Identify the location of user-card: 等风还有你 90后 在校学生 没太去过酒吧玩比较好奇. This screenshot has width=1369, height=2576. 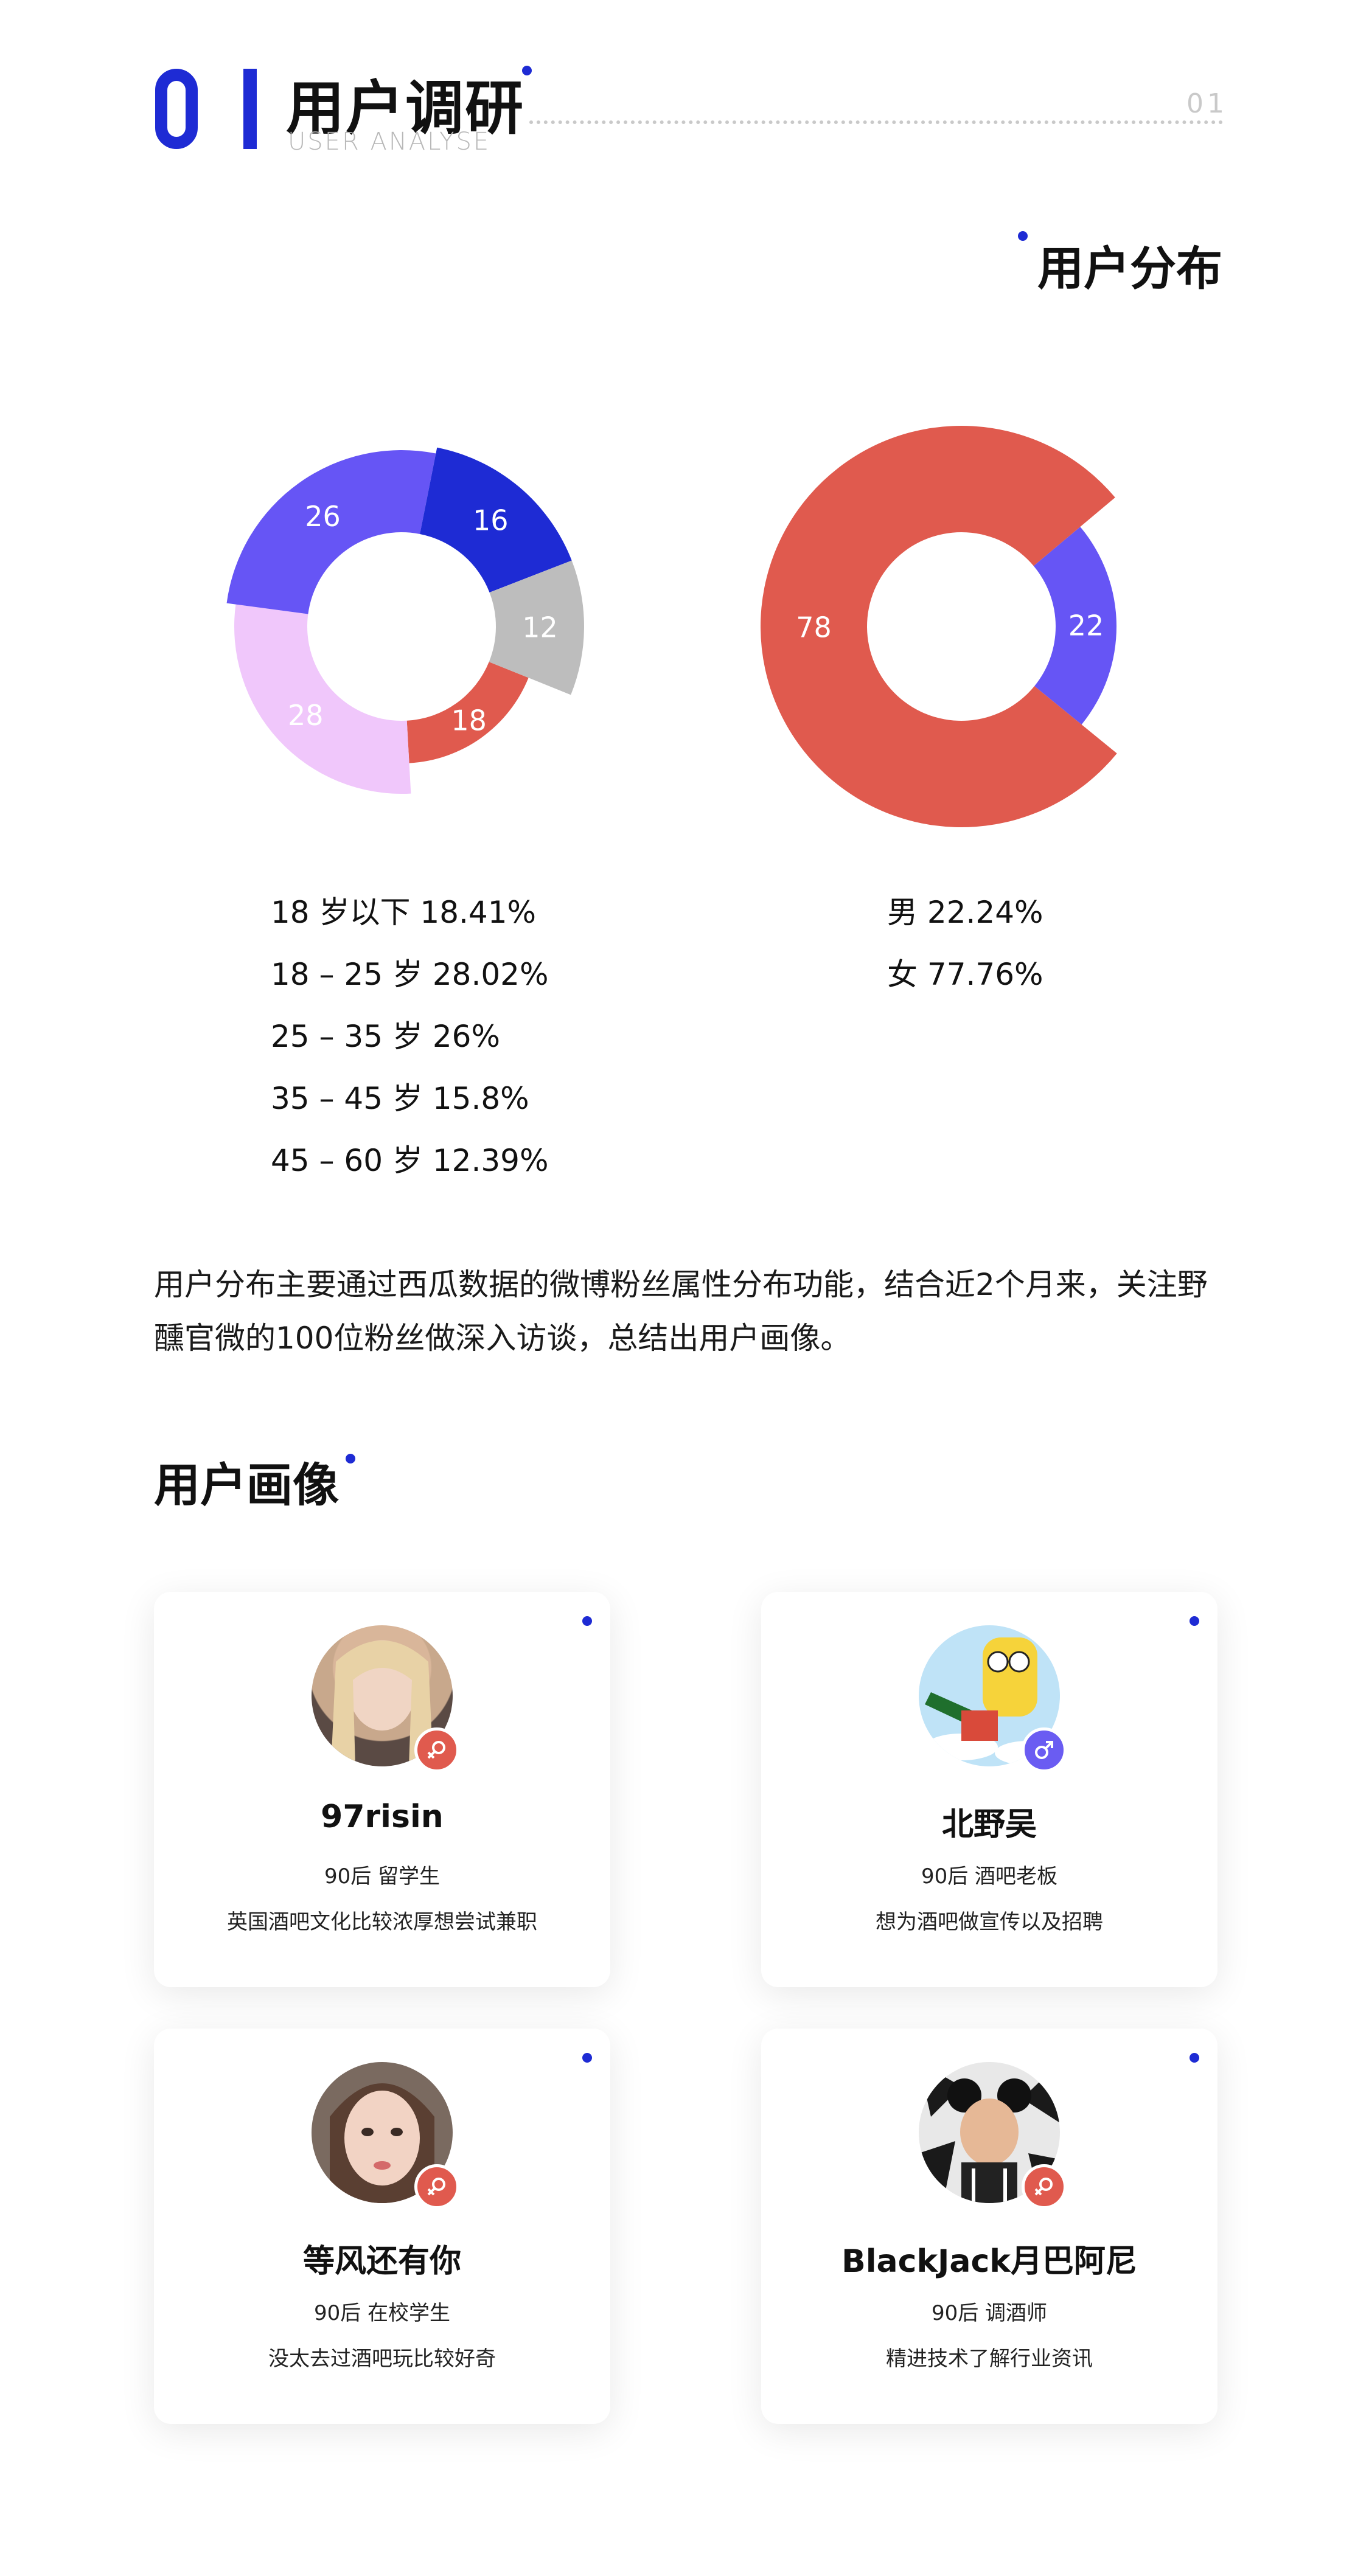
(382, 2226).